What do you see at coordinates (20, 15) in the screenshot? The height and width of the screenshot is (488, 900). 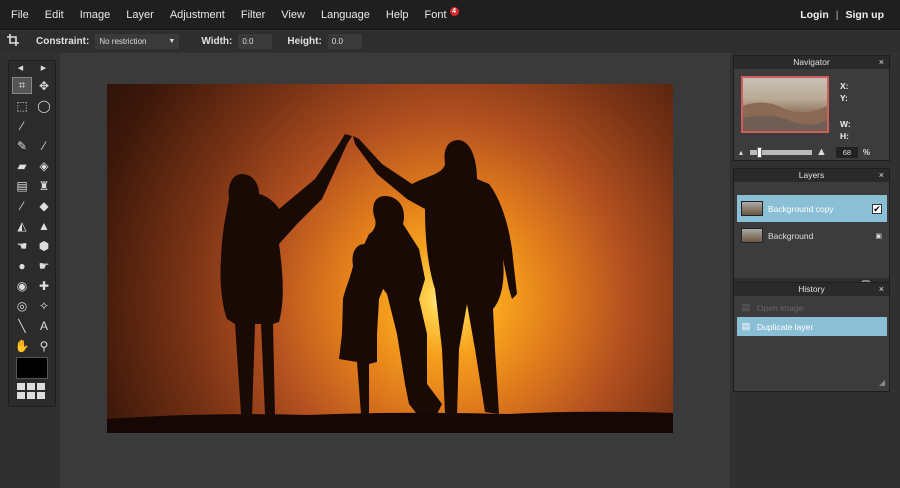 I see `menu-file: File` at bounding box center [20, 15].